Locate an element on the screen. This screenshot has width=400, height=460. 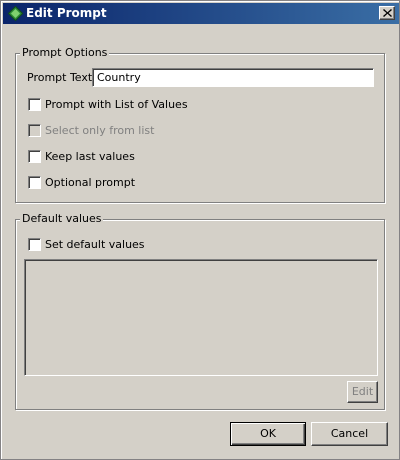
set-default-values-checkbox-row: Set default values is located at coordinates (128, 245).